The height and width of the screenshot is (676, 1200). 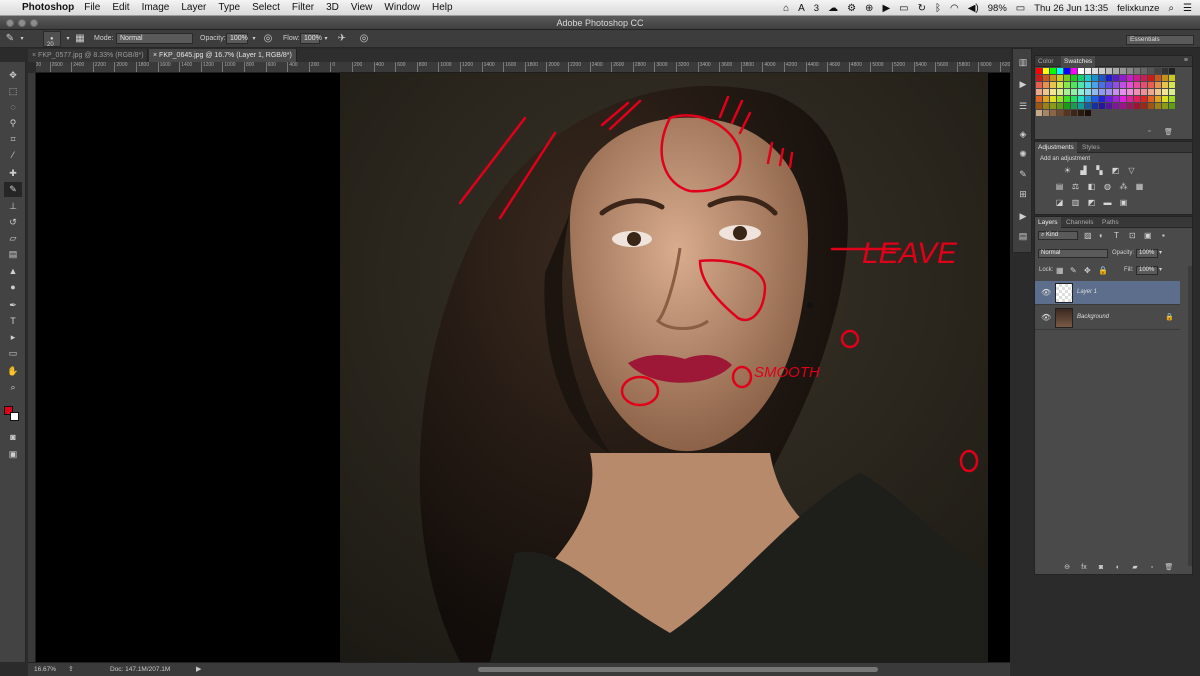 What do you see at coordinates (22, 39) in the screenshot?
I see `preset-dropdown-icon: ▾` at bounding box center [22, 39].